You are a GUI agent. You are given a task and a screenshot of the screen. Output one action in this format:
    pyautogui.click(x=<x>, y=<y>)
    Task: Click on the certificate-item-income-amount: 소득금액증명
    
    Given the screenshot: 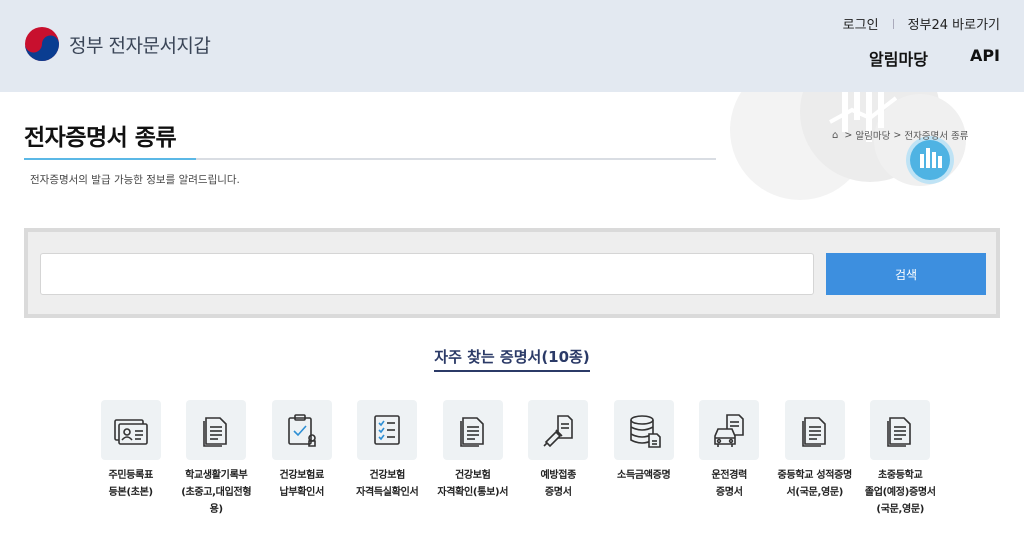 What is the action you would take?
    pyautogui.click(x=644, y=459)
    